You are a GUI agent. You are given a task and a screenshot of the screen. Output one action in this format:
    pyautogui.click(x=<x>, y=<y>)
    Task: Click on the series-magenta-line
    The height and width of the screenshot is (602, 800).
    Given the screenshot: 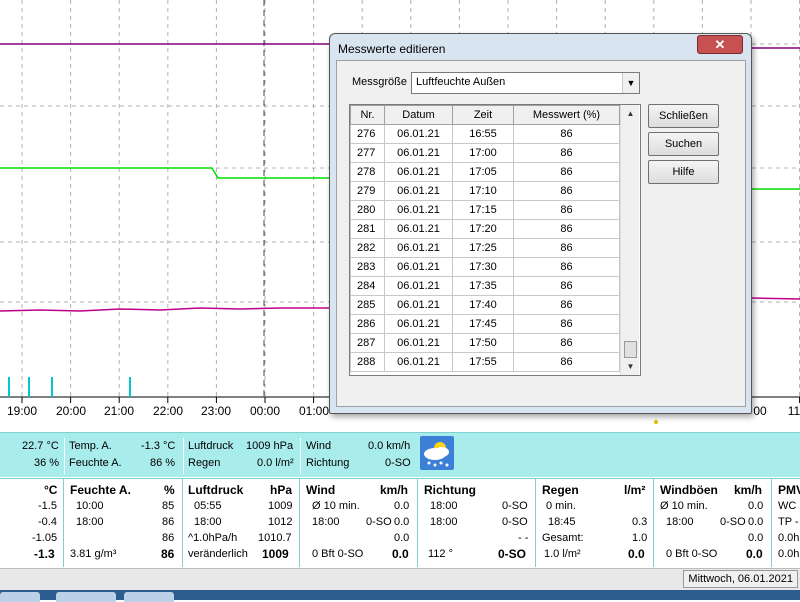 What is the action you would take?
    pyautogui.click(x=165, y=309)
    